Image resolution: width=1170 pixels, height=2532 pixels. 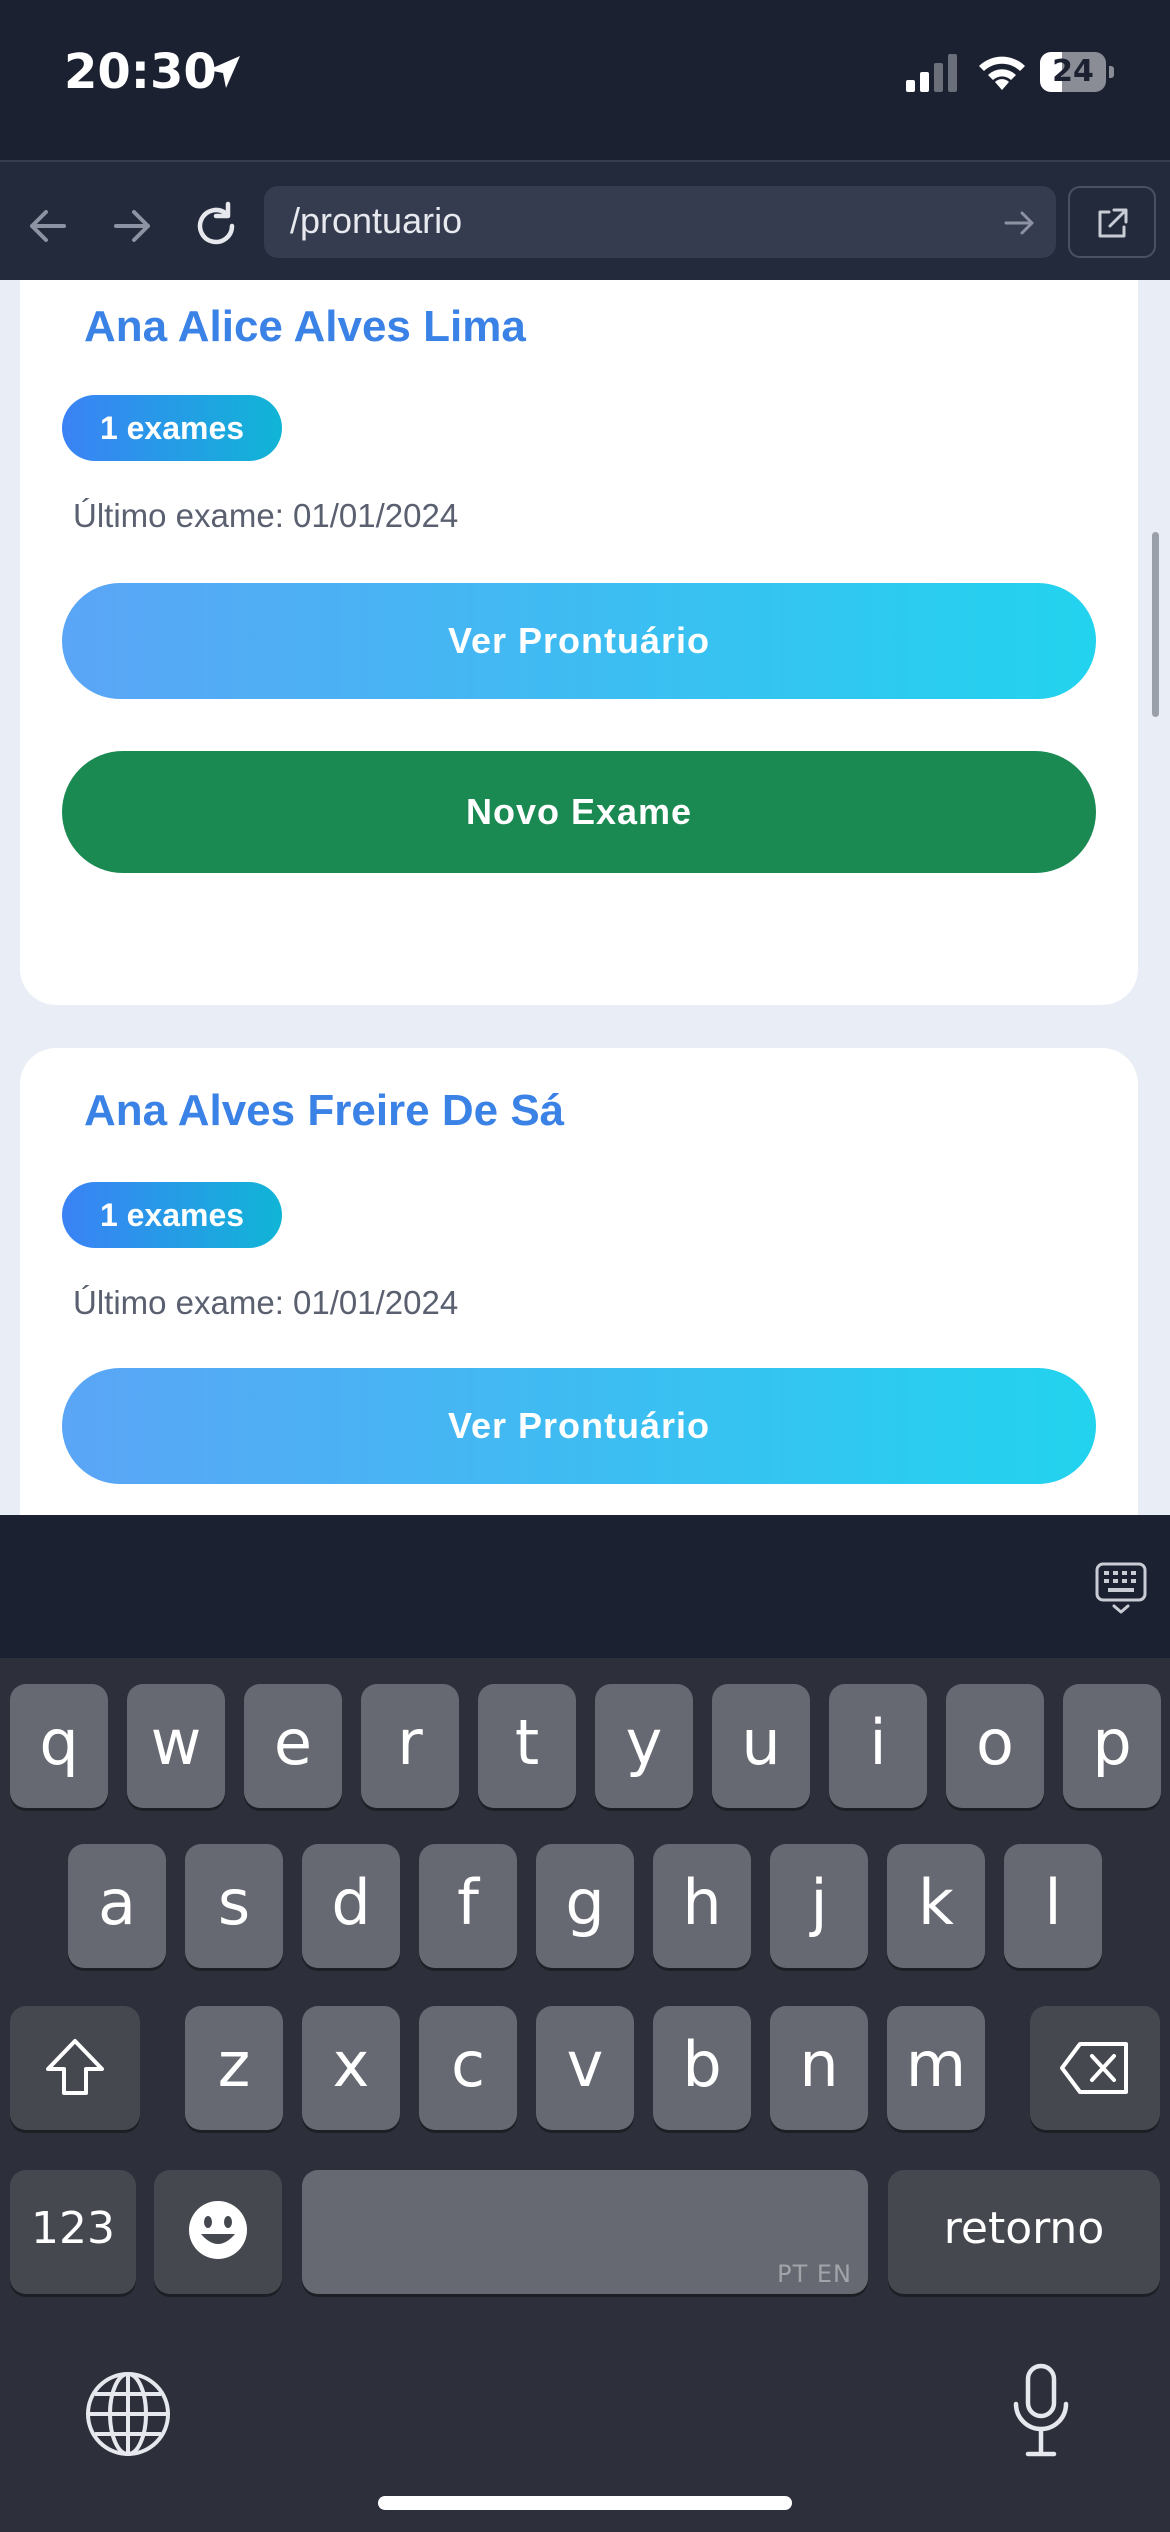 I want to click on key-b: b, so click(x=702, y=2068).